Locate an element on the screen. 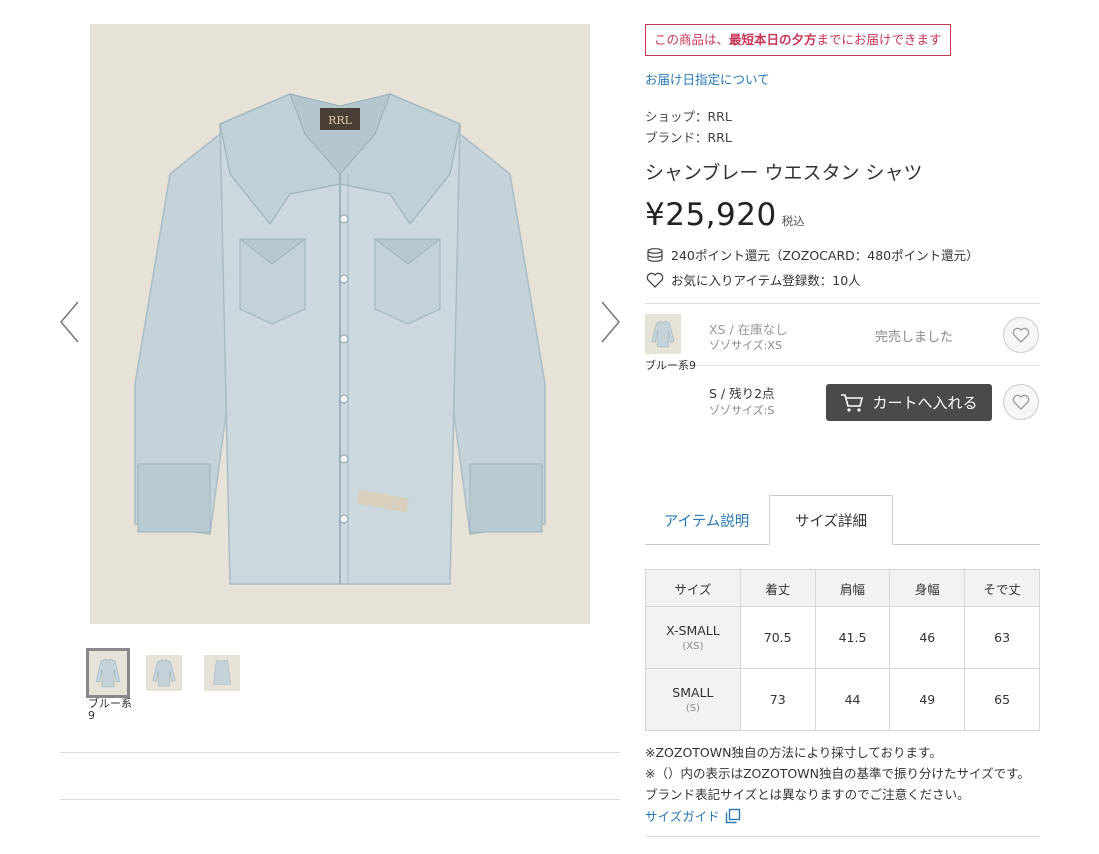 The width and height of the screenshot is (1099, 854). previous-image-arrow is located at coordinates (70, 322).